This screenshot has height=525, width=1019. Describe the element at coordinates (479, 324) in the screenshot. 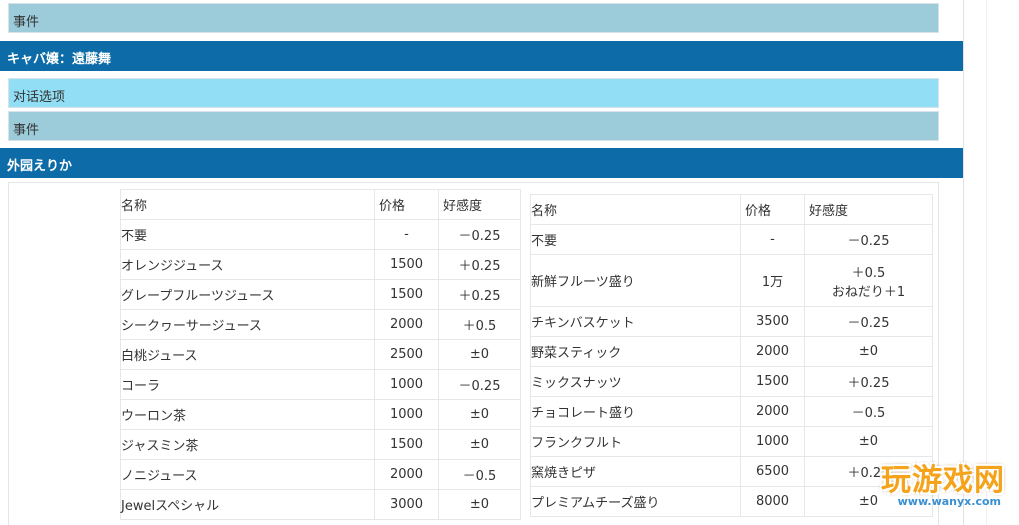

I see `item-affinity-cell: ＋0.5` at that location.